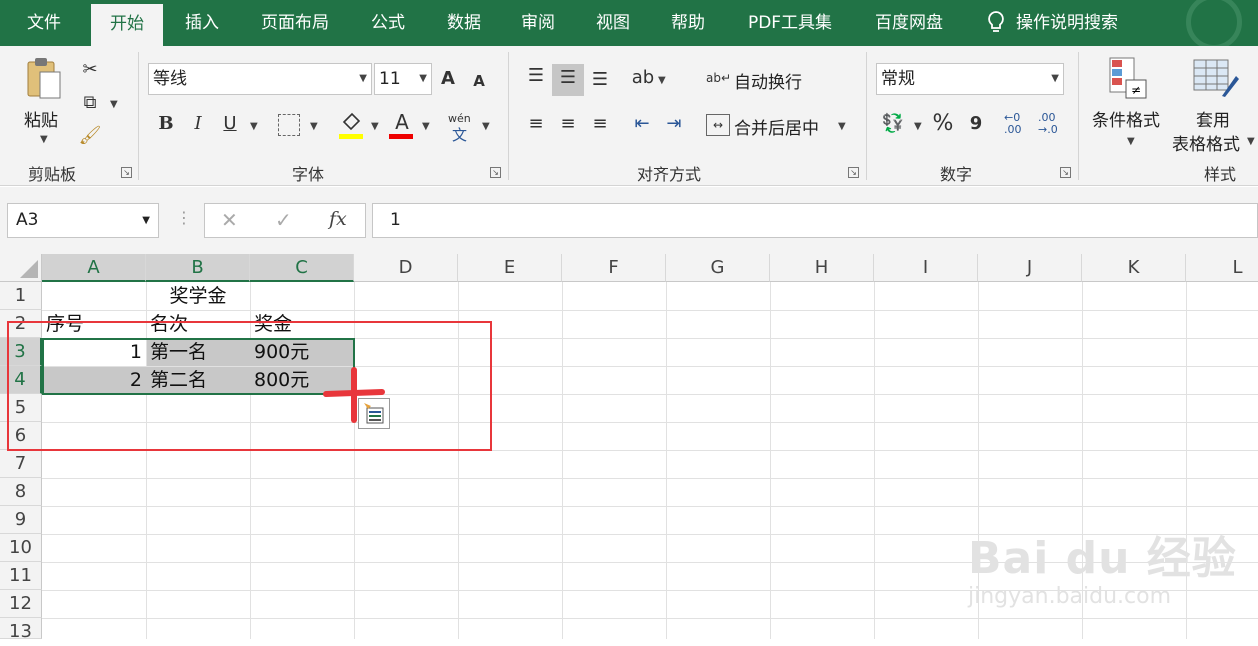 The image size is (1258, 646). Describe the element at coordinates (600, 80) in the screenshot. I see `align-bottom-icon: ☰` at that location.